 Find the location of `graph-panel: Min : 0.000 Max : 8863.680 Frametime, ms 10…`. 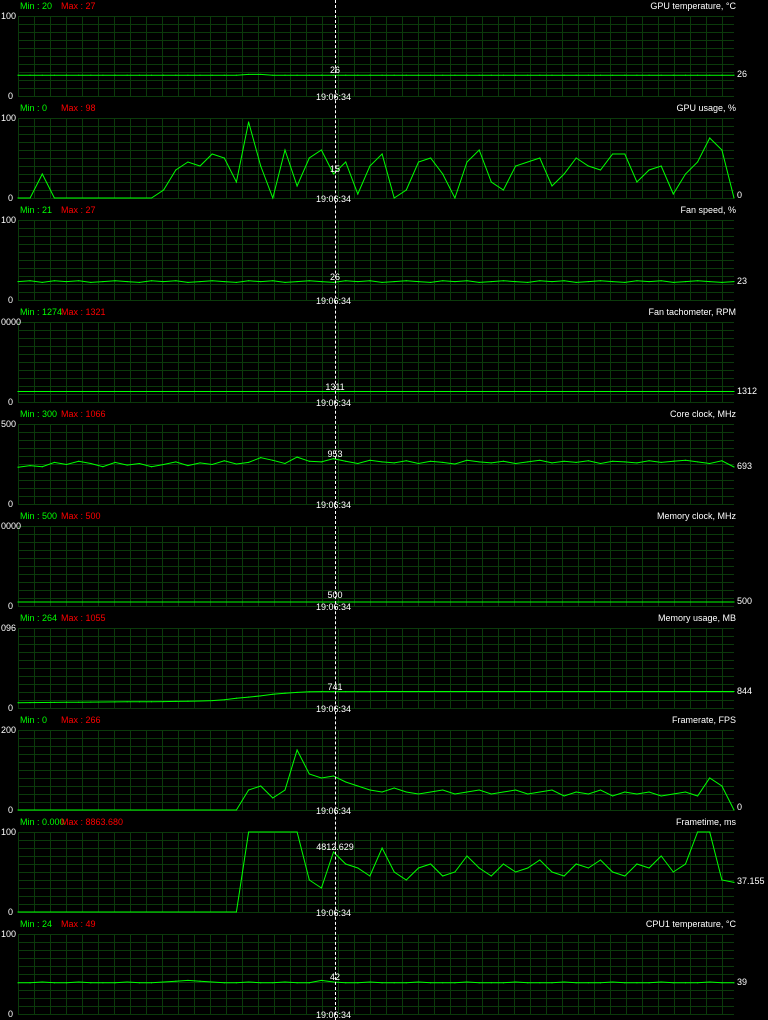

graph-panel: Min : 0.000 Max : 8863.680 Frametime, ms 10… is located at coordinates (384, 867).